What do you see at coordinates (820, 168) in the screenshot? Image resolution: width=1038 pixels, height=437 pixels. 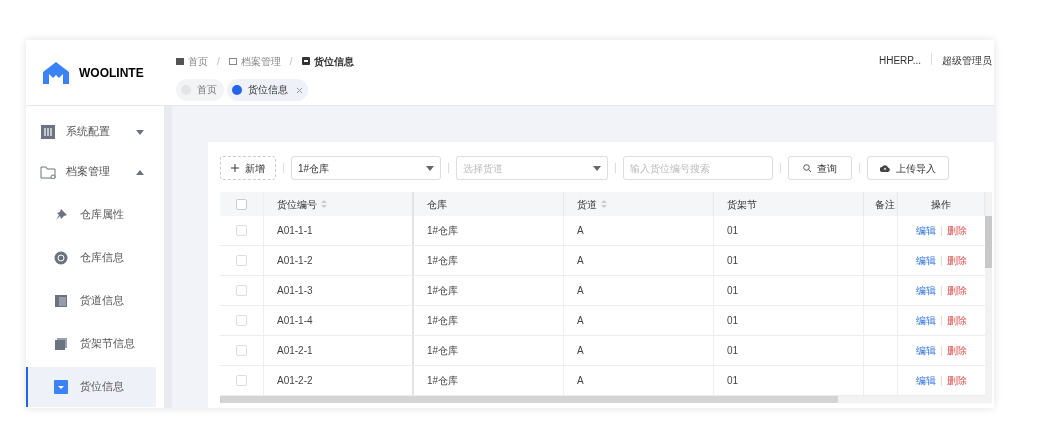 I see `query-button: 查询` at bounding box center [820, 168].